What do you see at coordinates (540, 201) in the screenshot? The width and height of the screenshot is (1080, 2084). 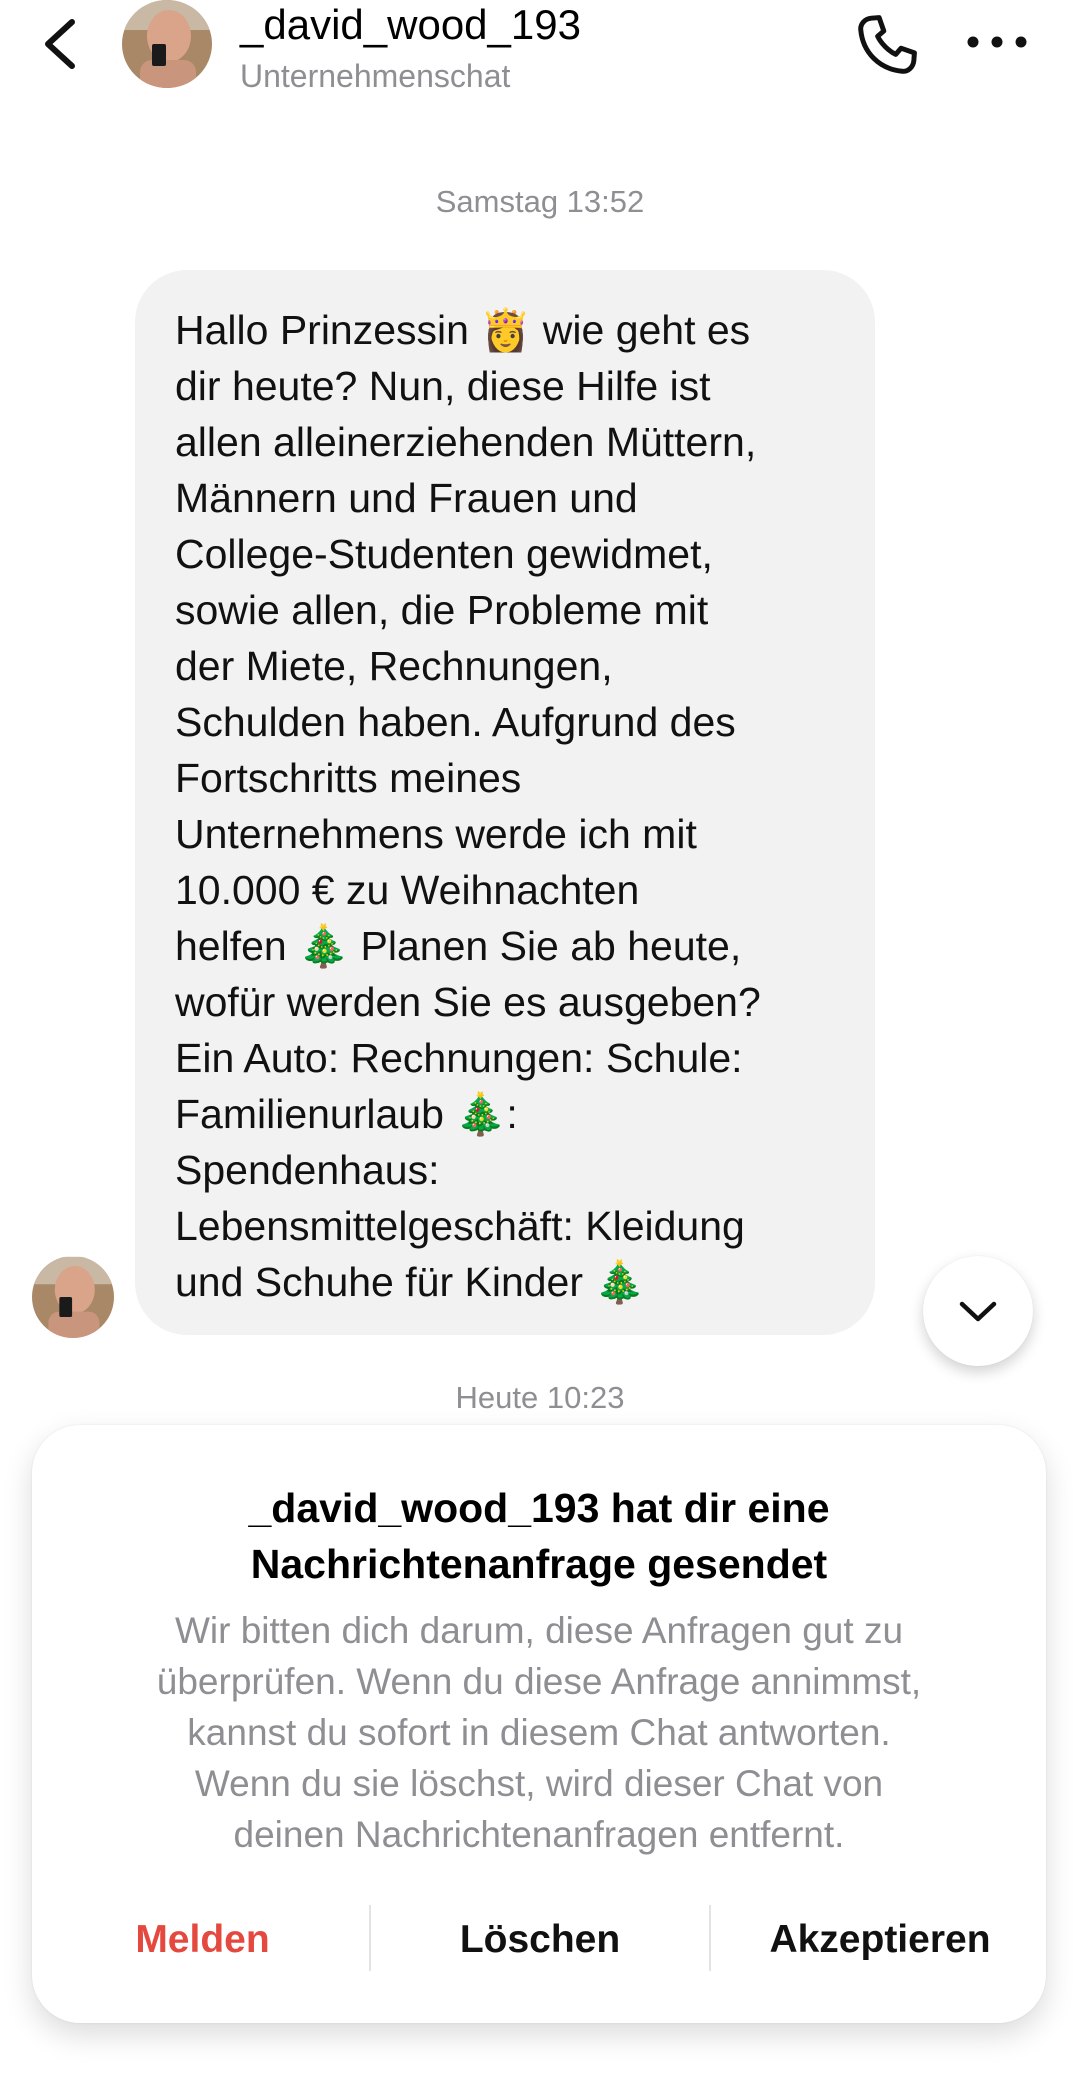 I see `message-timestamp: Samstag 13:52` at bounding box center [540, 201].